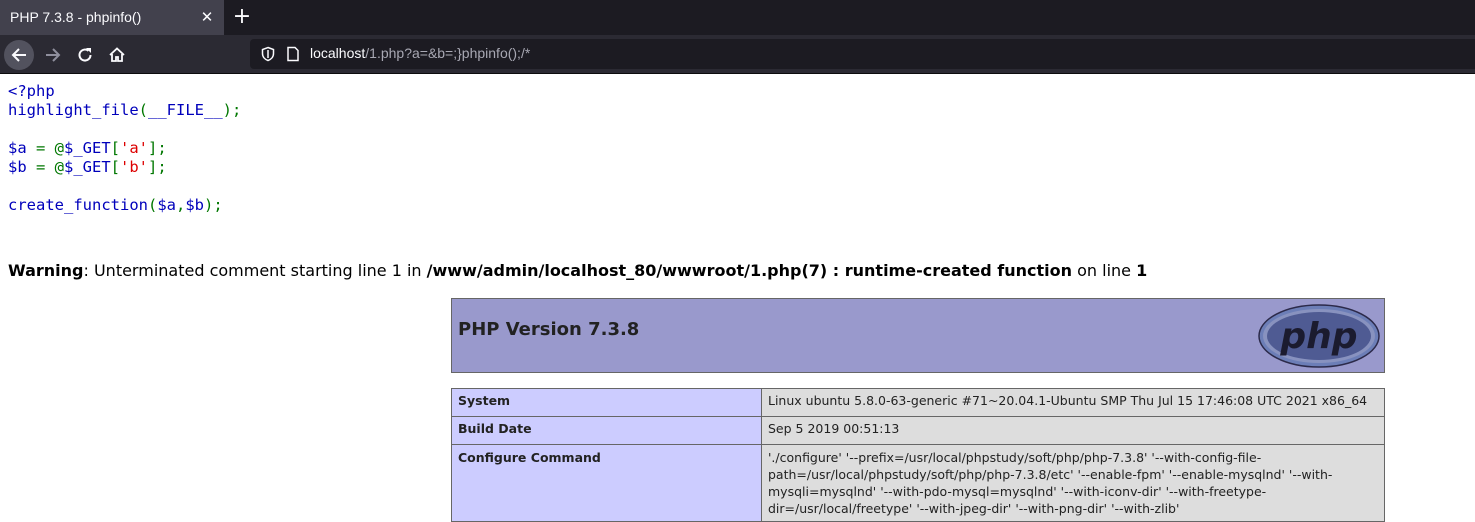  What do you see at coordinates (338, 53) in the screenshot?
I see `url-host: localhost` at bounding box center [338, 53].